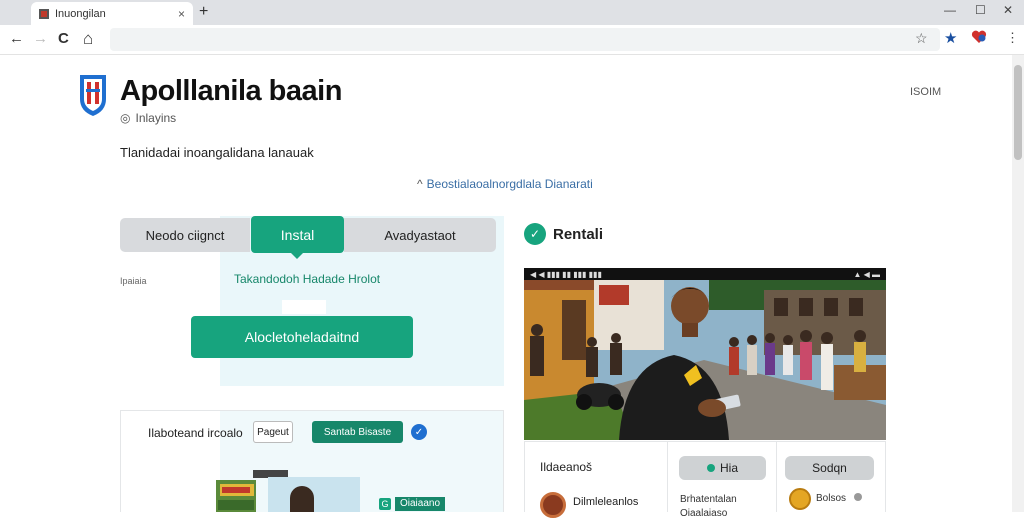 The width and height of the screenshot is (1024, 519). What do you see at coordinates (606, 502) in the screenshot?
I see `avatar-name: Dilmleleanlos` at bounding box center [606, 502].